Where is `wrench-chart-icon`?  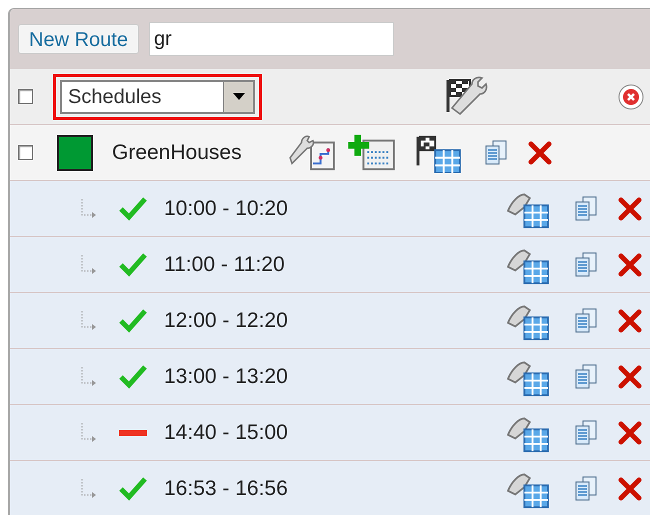
wrench-chart-icon is located at coordinates (312, 152).